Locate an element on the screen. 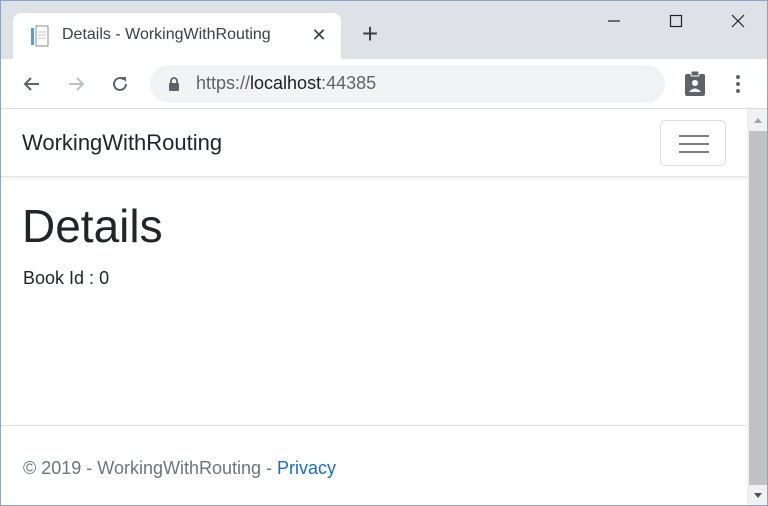 This screenshot has width=768, height=506. page-title: Details is located at coordinates (92, 226).